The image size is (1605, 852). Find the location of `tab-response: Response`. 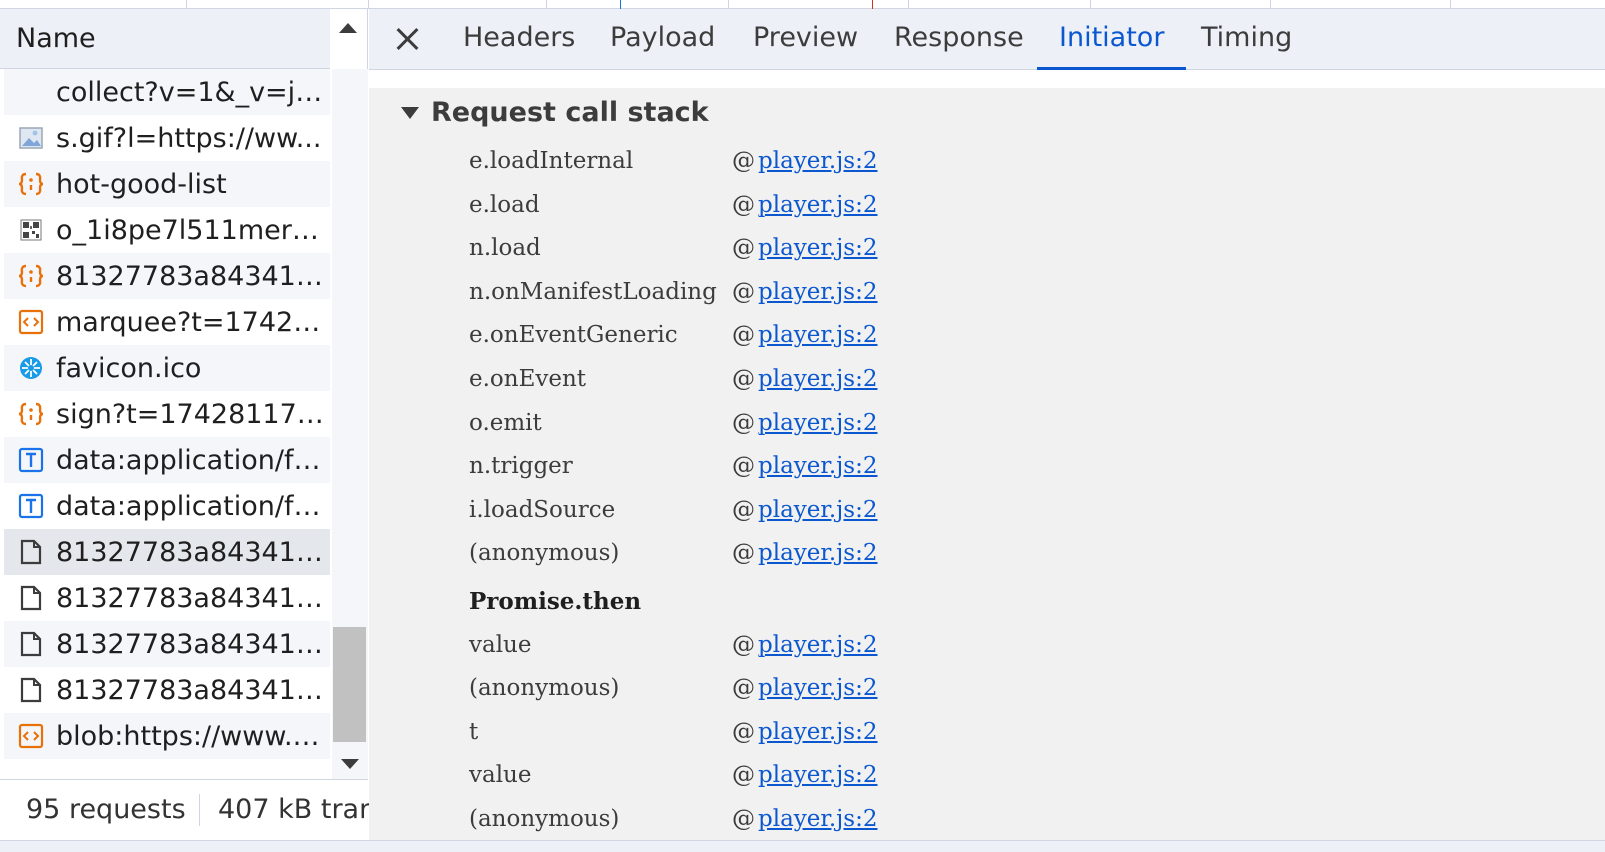

tab-response: Response is located at coordinates (959, 39).